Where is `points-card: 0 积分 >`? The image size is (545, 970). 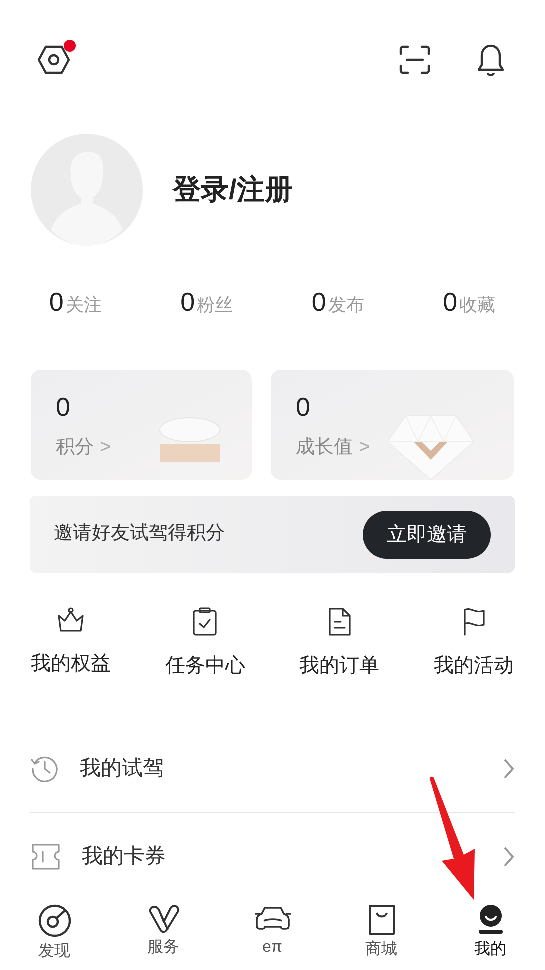 points-card: 0 积分 > is located at coordinates (141, 425).